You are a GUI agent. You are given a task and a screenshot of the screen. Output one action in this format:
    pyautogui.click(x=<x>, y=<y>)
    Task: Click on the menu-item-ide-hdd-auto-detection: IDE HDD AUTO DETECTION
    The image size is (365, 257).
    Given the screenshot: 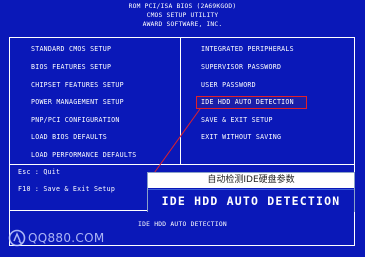 What is the action you would take?
    pyautogui.click(x=247, y=102)
    